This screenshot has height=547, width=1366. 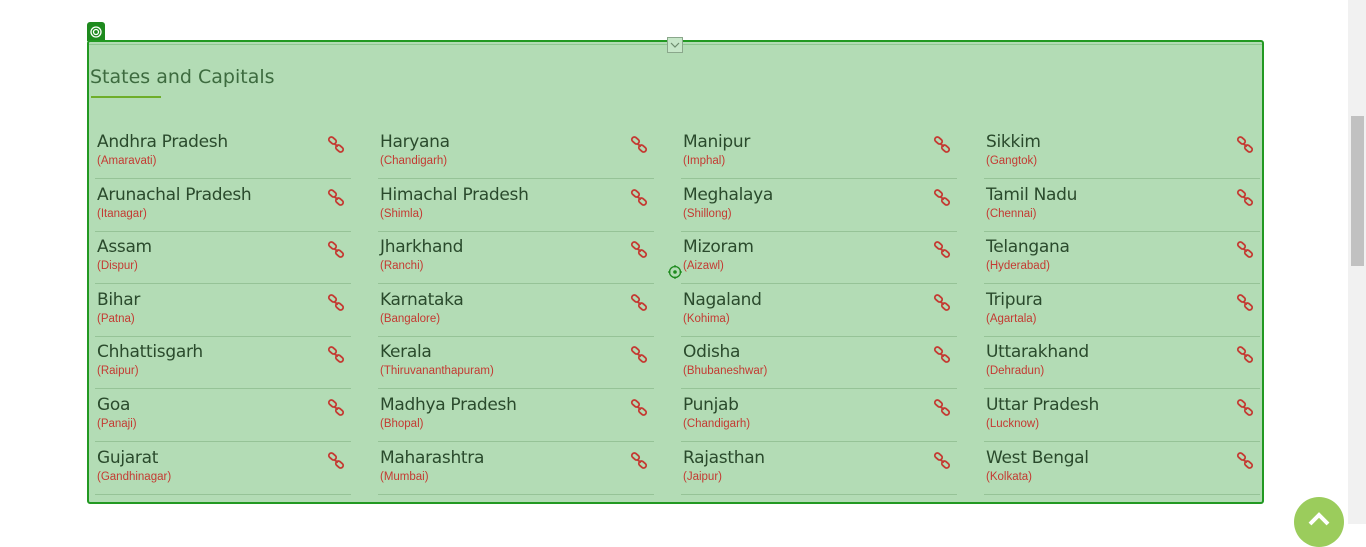 What do you see at coordinates (716, 142) in the screenshot?
I see `state-name: Manipur` at bounding box center [716, 142].